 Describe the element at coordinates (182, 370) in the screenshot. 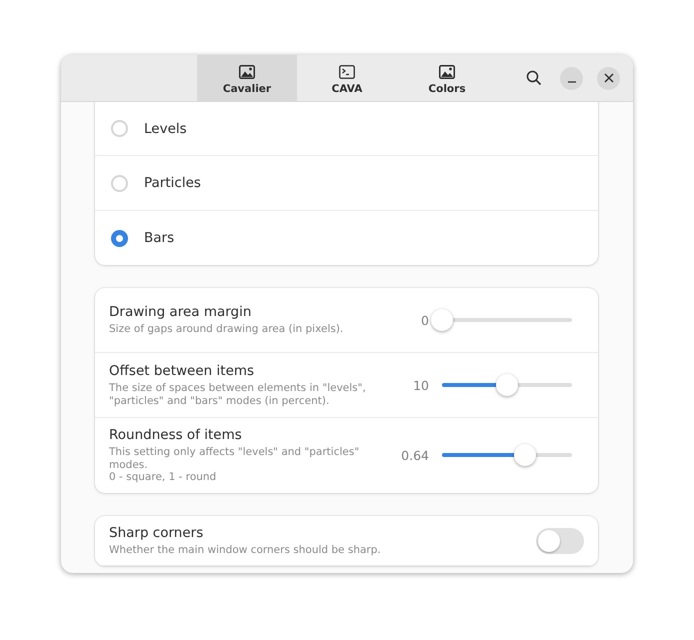

I see `setting-title: Offset between items` at that location.